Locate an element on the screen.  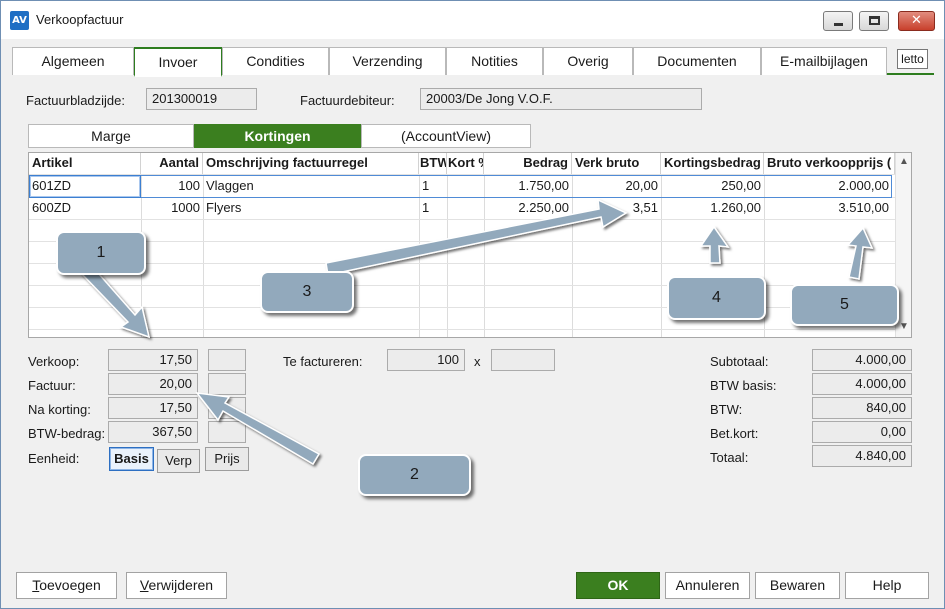
totaal-label: Totaal: is located at coordinates (729, 457).